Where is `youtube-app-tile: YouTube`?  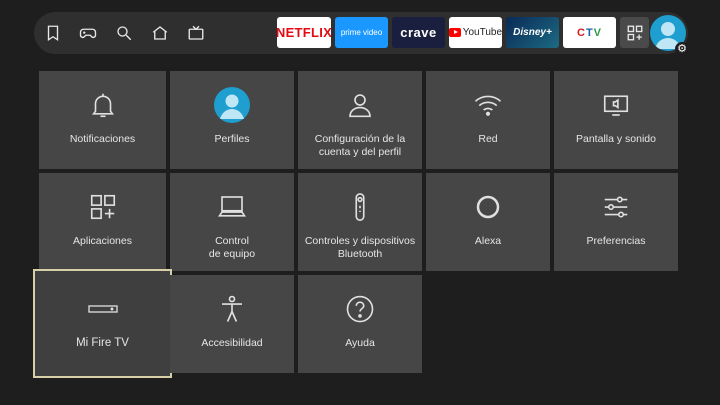
youtube-app-tile: YouTube is located at coordinates (475, 32).